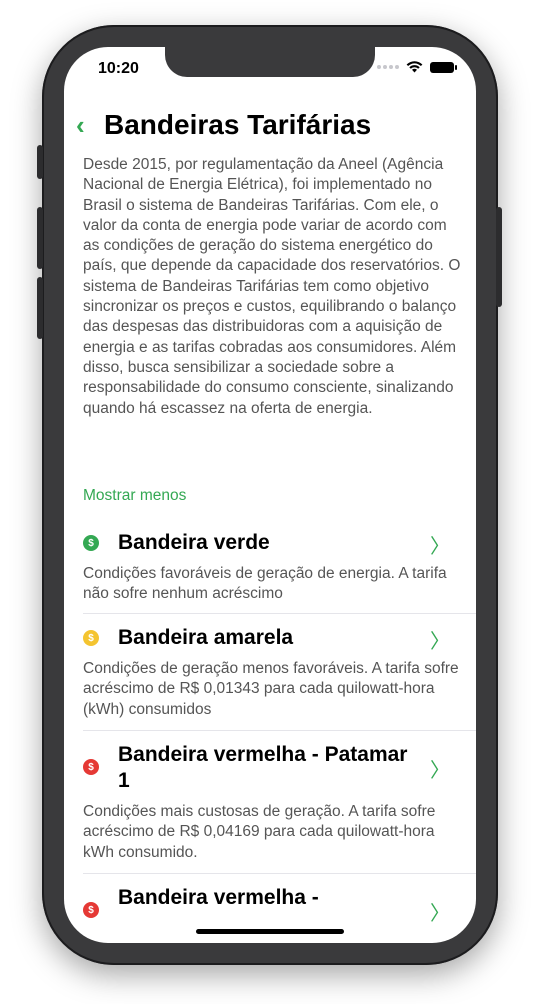  What do you see at coordinates (118, 68) in the screenshot?
I see `status-time: 10:20` at bounding box center [118, 68].